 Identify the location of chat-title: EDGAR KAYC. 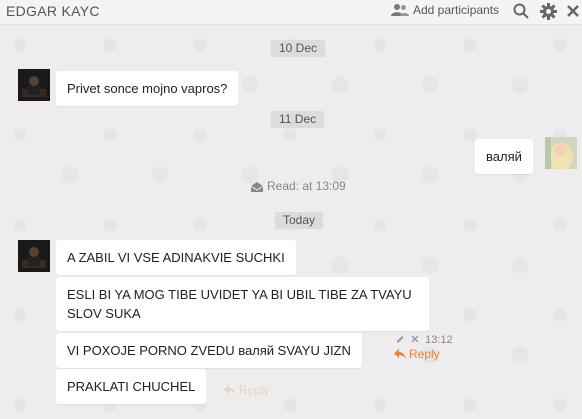
(53, 11).